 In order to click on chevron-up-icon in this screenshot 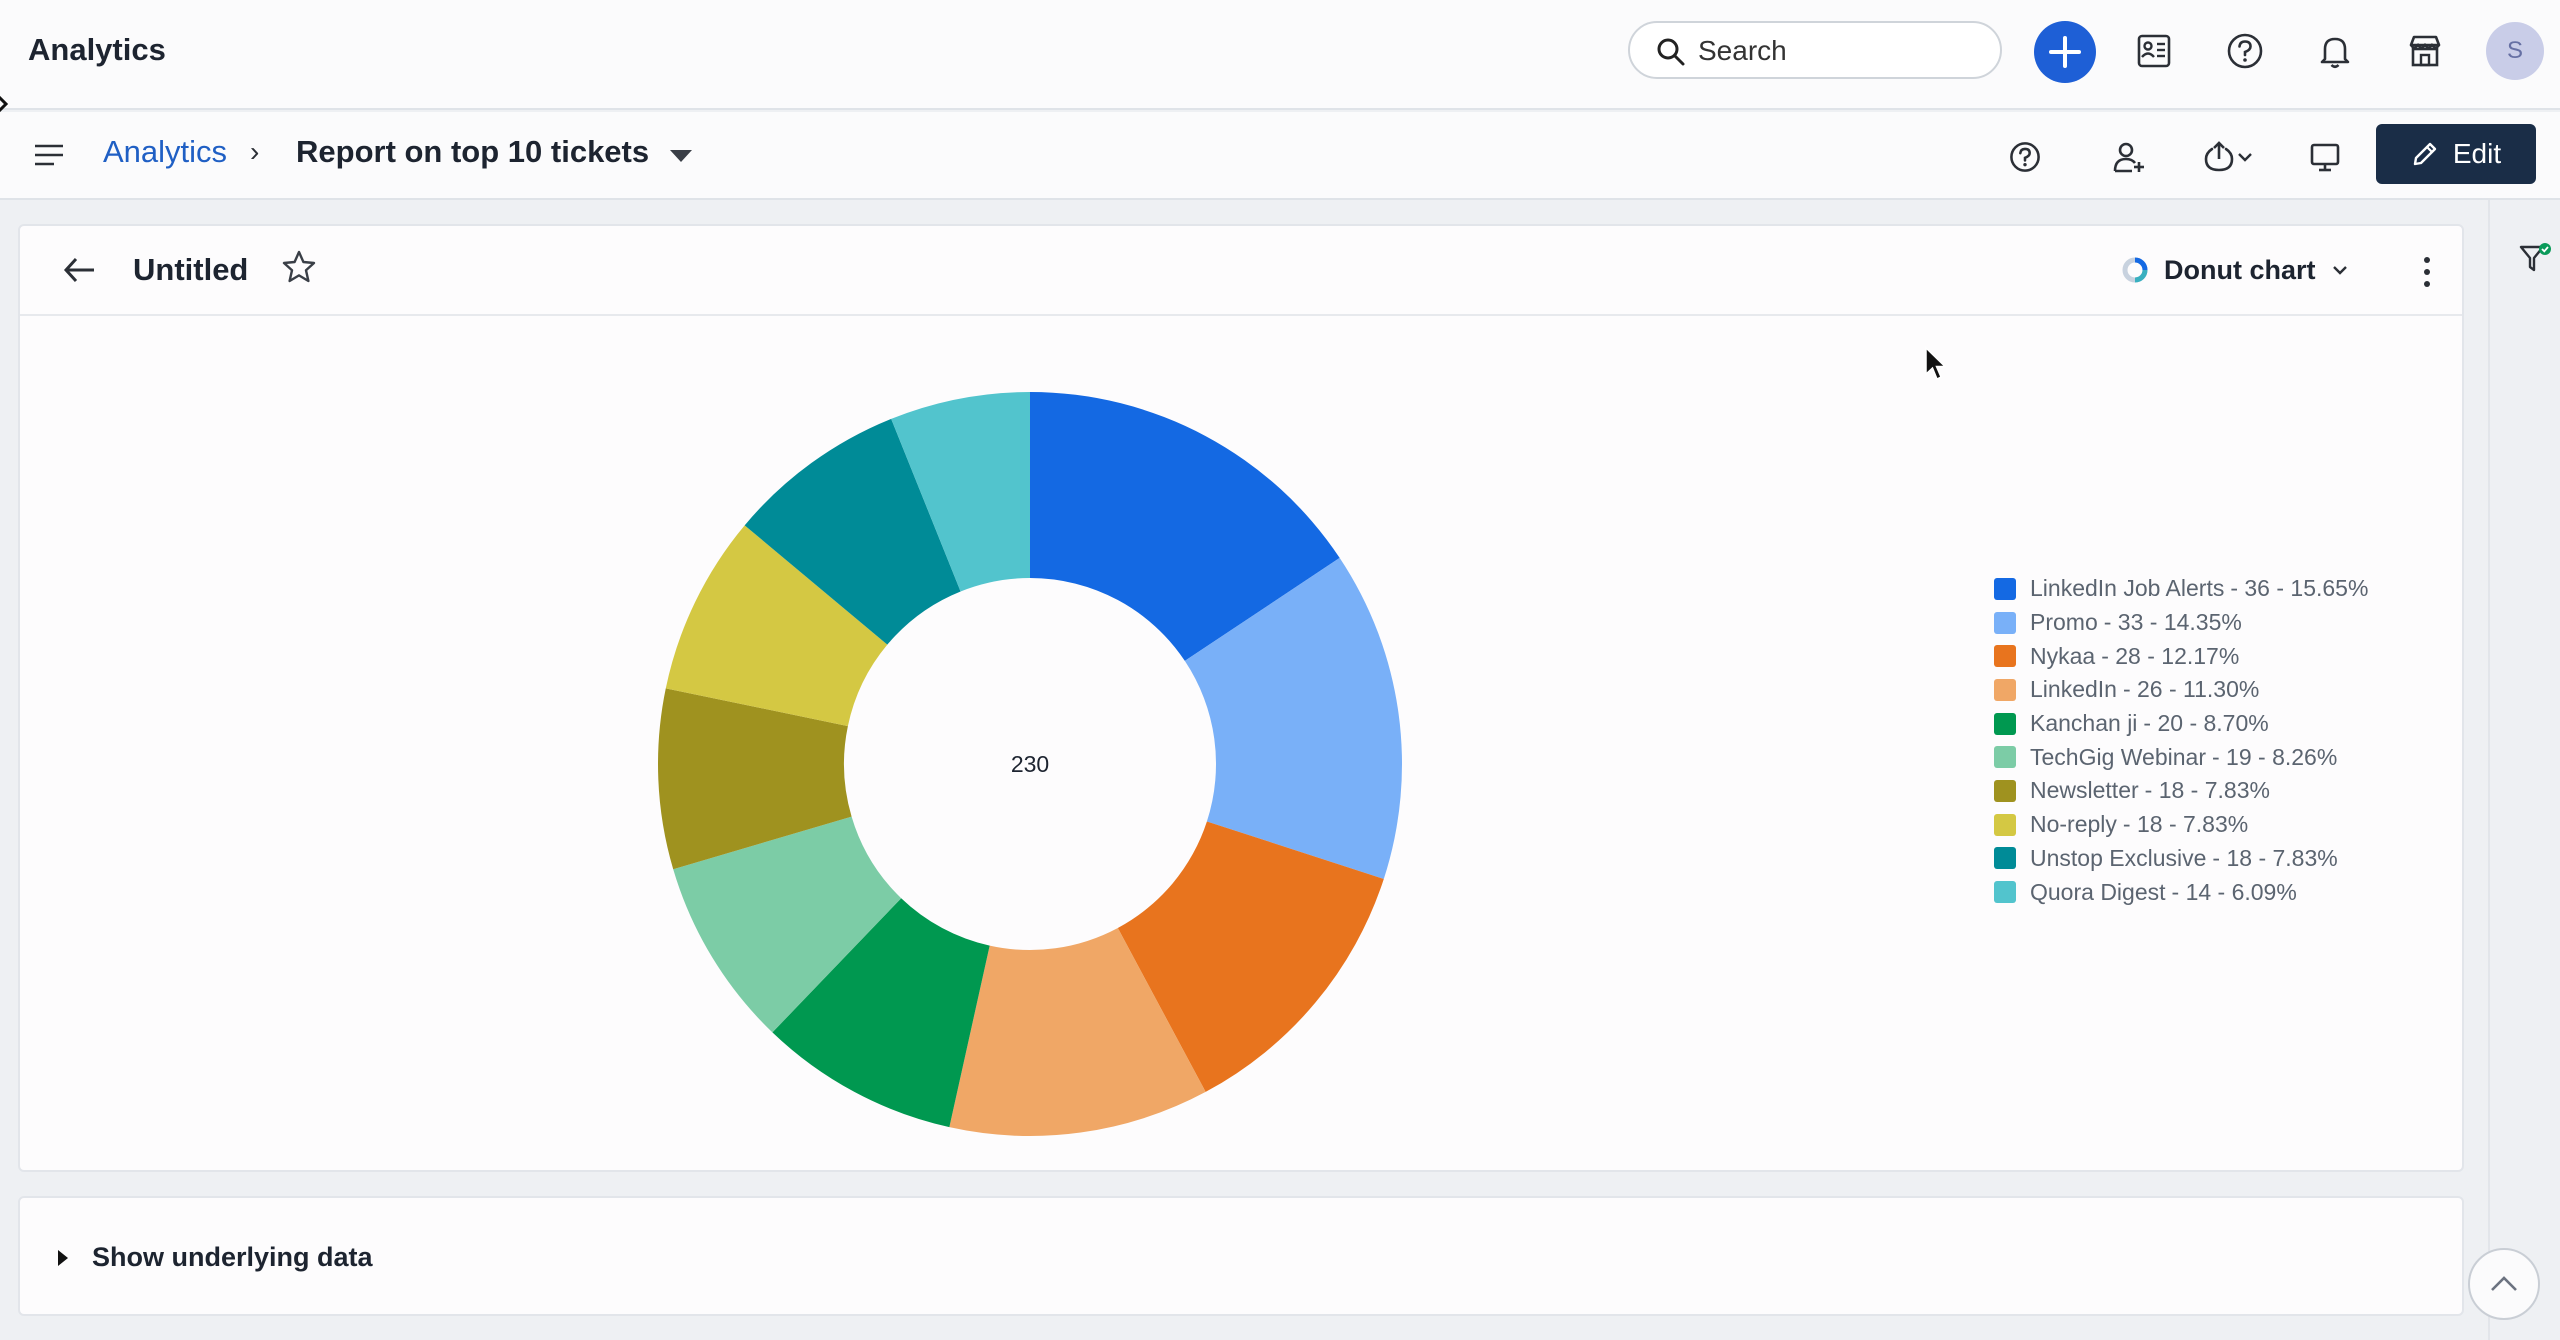, I will do `click(2504, 1283)`.